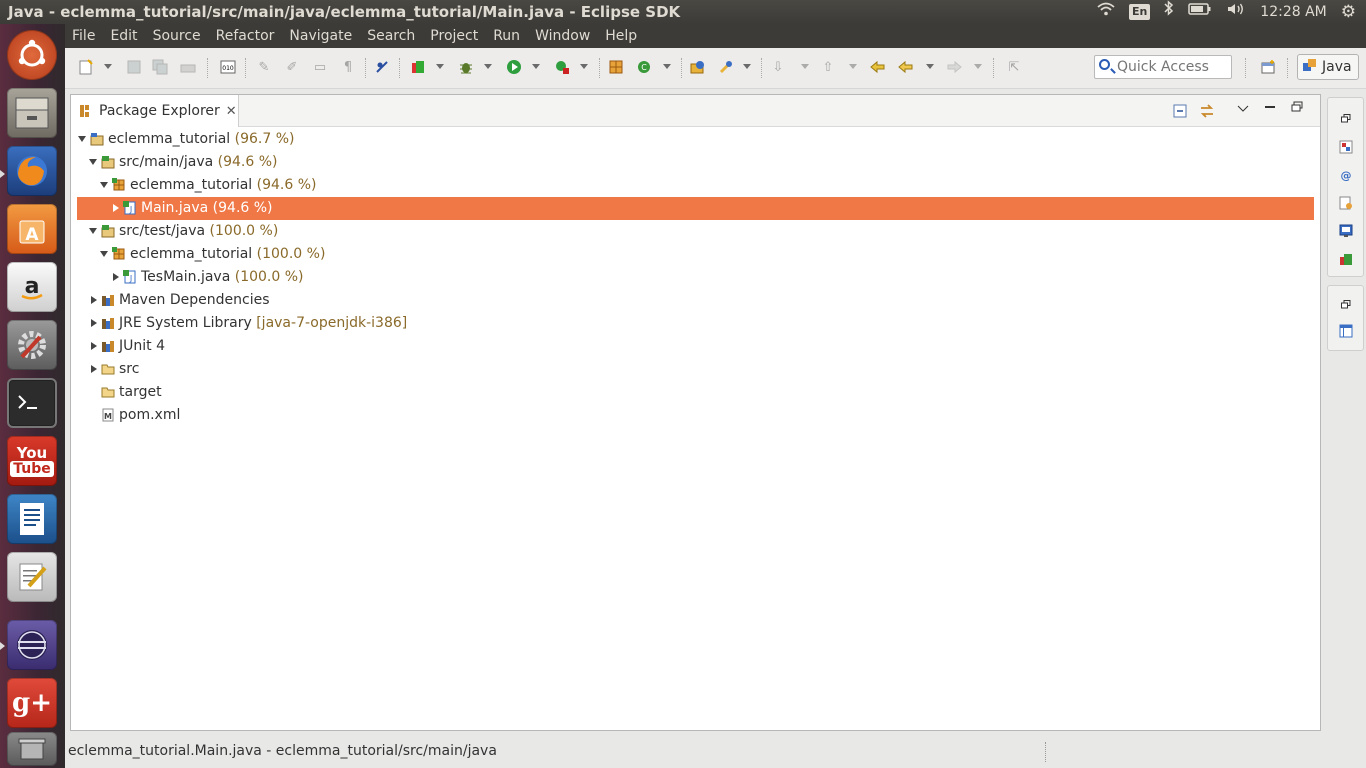 The width and height of the screenshot is (1366, 768). Describe the element at coordinates (1173, 67) in the screenshot. I see `quick-access-input` at that location.